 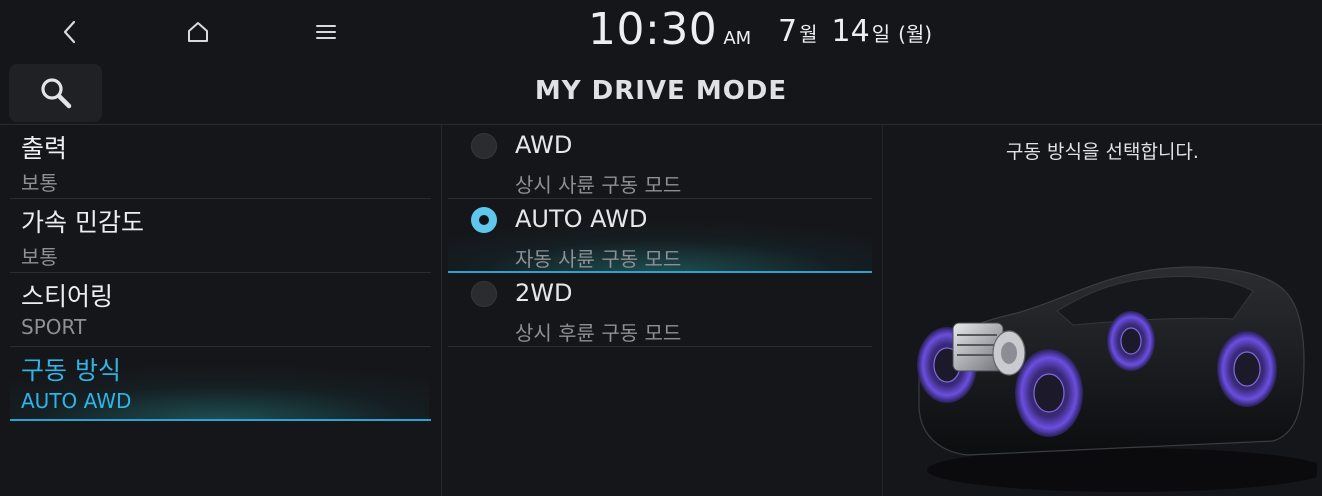 I want to click on clock-time: 10:30, so click(x=653, y=29).